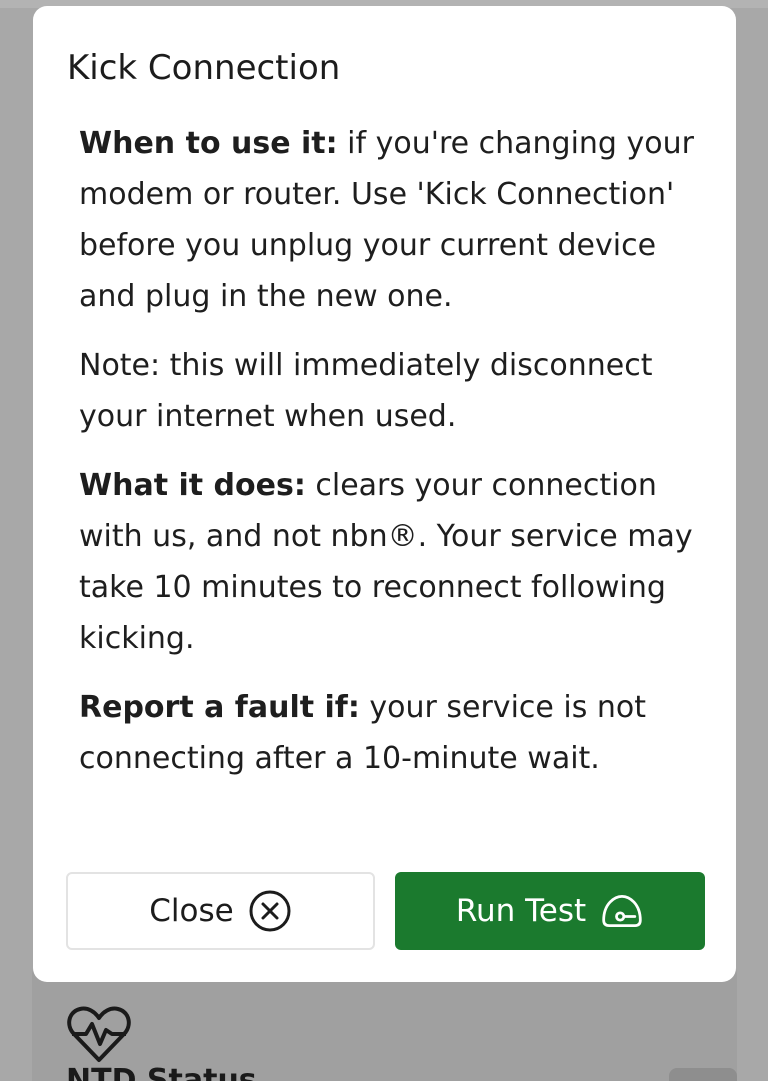  I want to click on ntd-status-chip, so click(703, 1074).